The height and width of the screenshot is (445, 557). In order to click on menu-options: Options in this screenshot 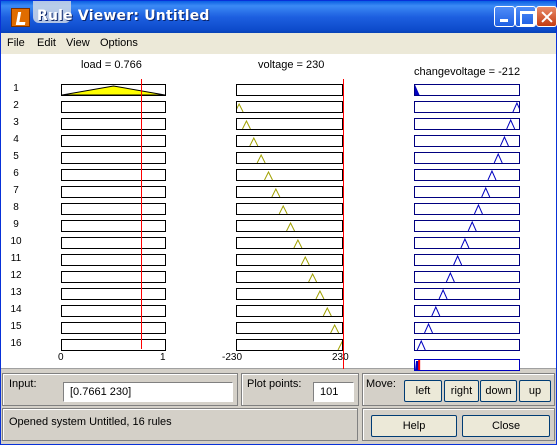, I will do `click(119, 43)`.